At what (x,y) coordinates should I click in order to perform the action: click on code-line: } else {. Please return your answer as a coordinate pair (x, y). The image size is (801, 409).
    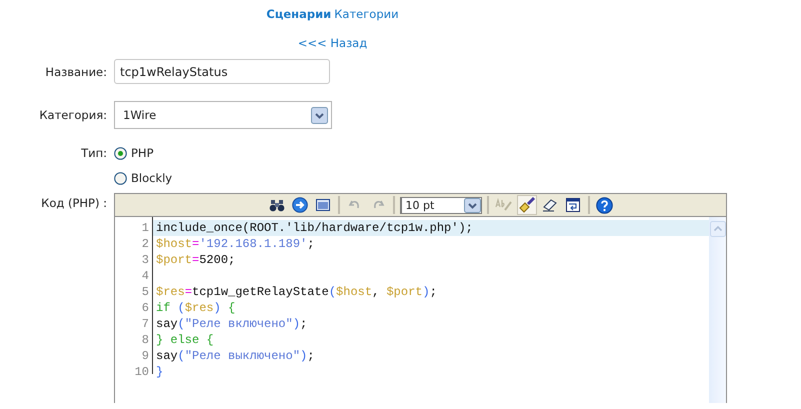
    Looking at the image, I should click on (185, 340).